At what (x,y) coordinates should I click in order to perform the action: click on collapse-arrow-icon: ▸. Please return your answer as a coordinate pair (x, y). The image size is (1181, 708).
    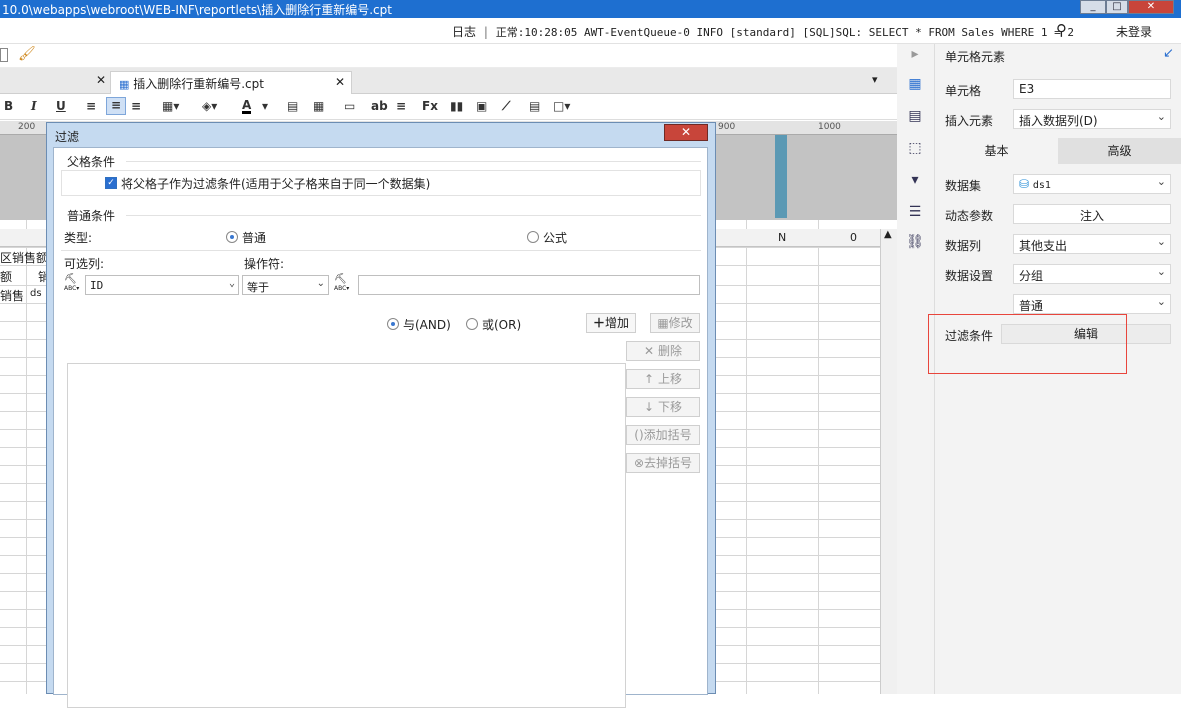
    Looking at the image, I should click on (915, 55).